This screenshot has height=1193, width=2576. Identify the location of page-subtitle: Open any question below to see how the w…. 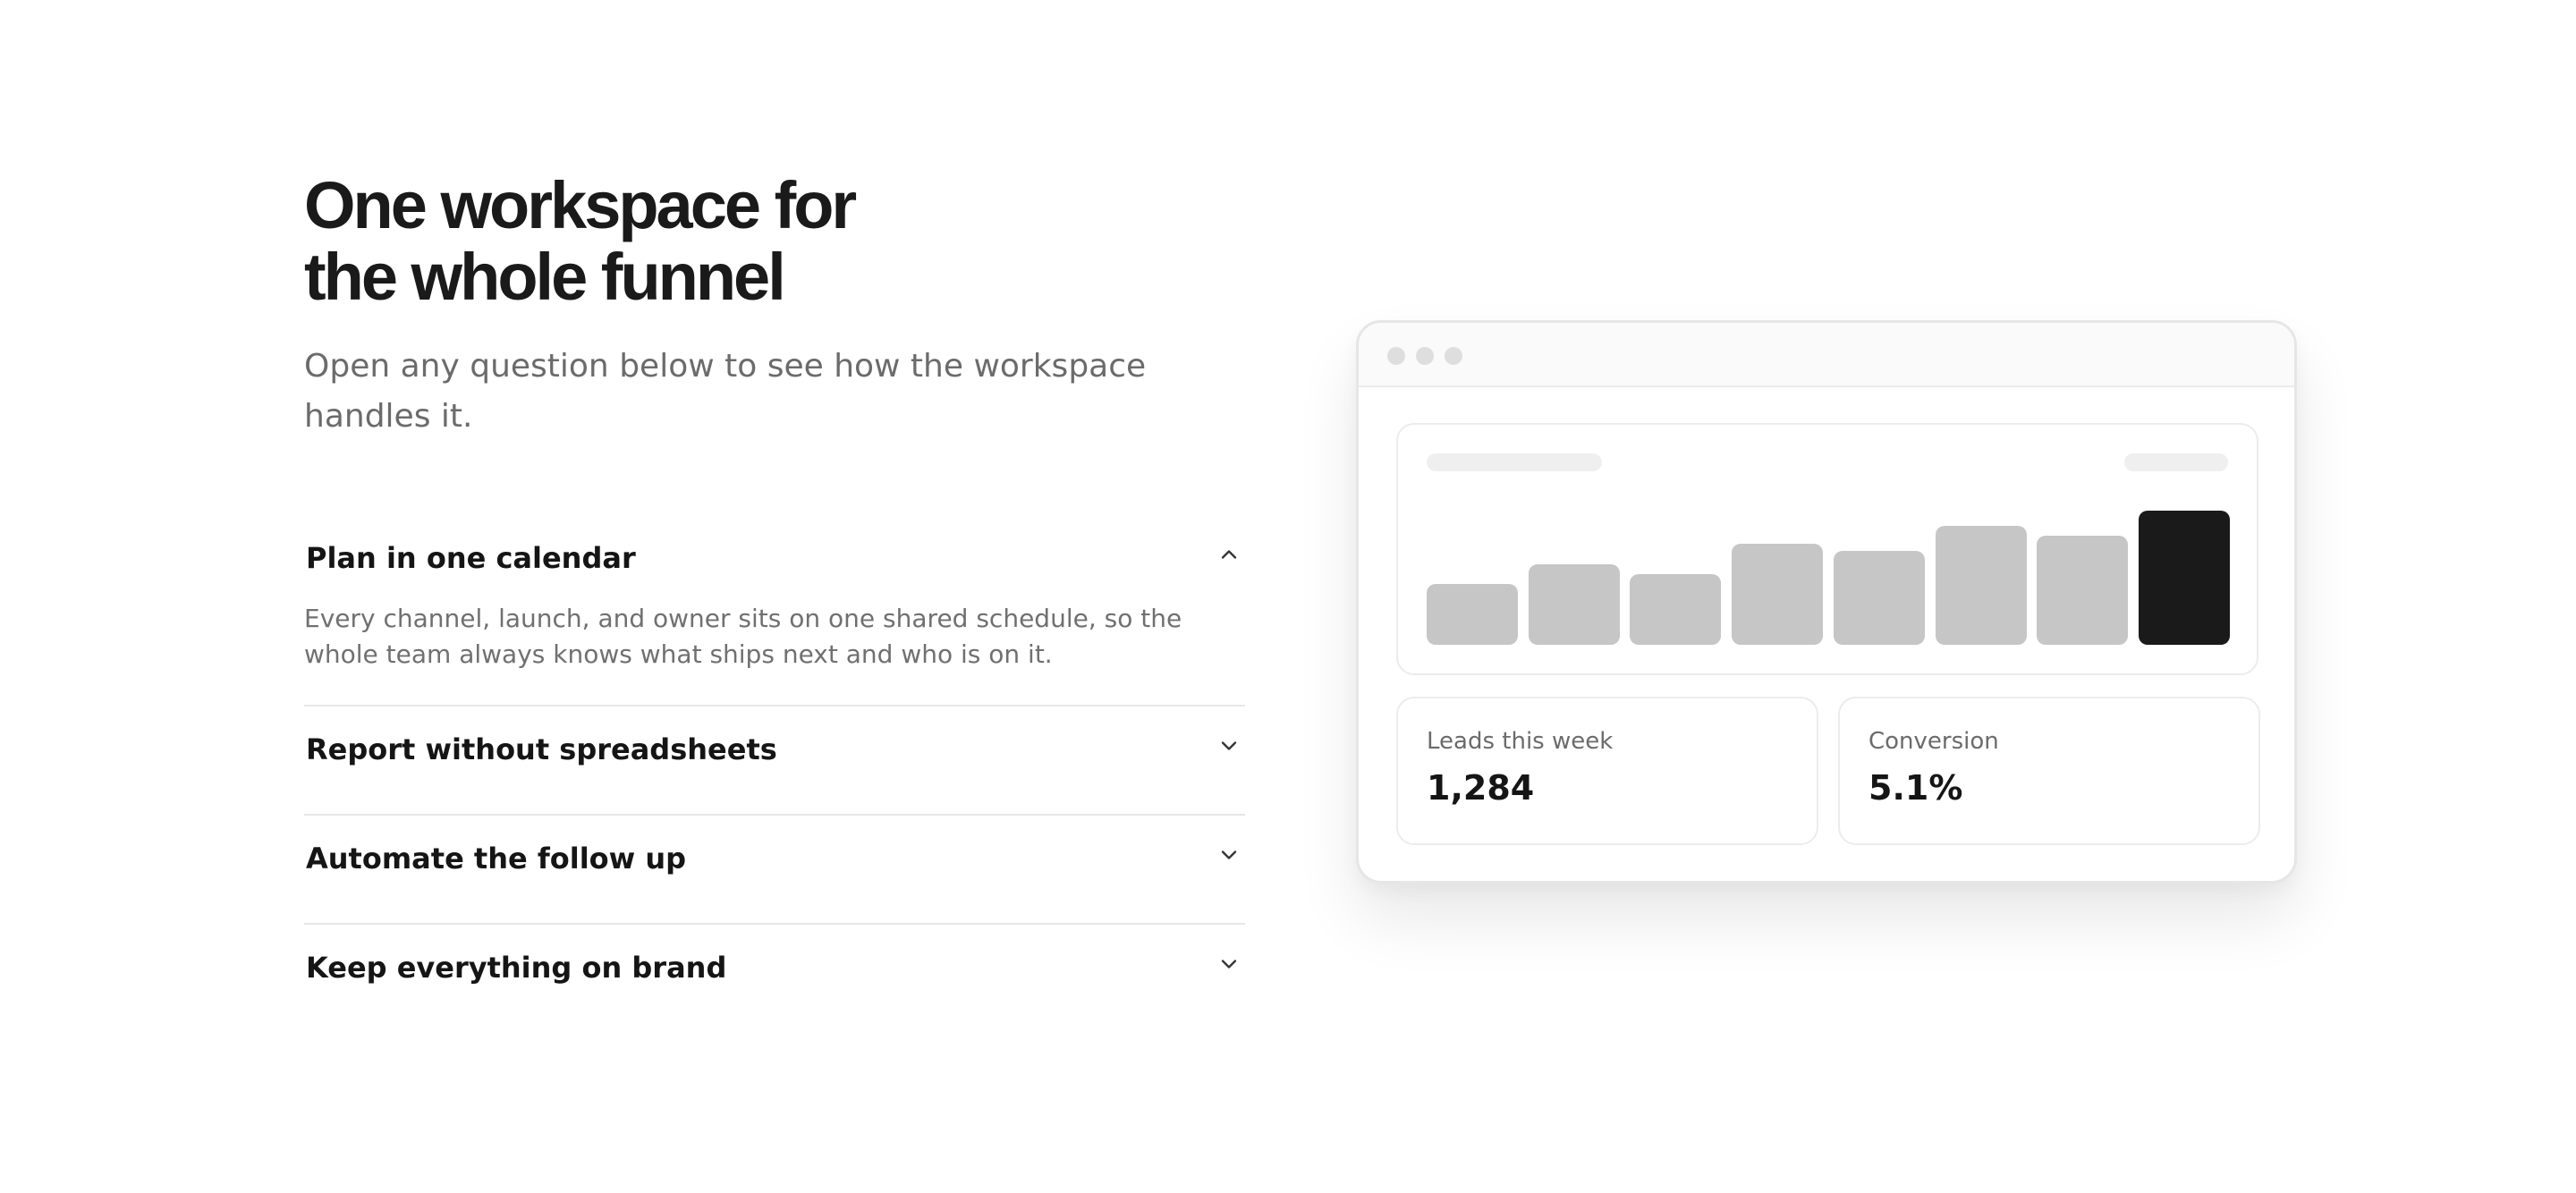
(725, 391).